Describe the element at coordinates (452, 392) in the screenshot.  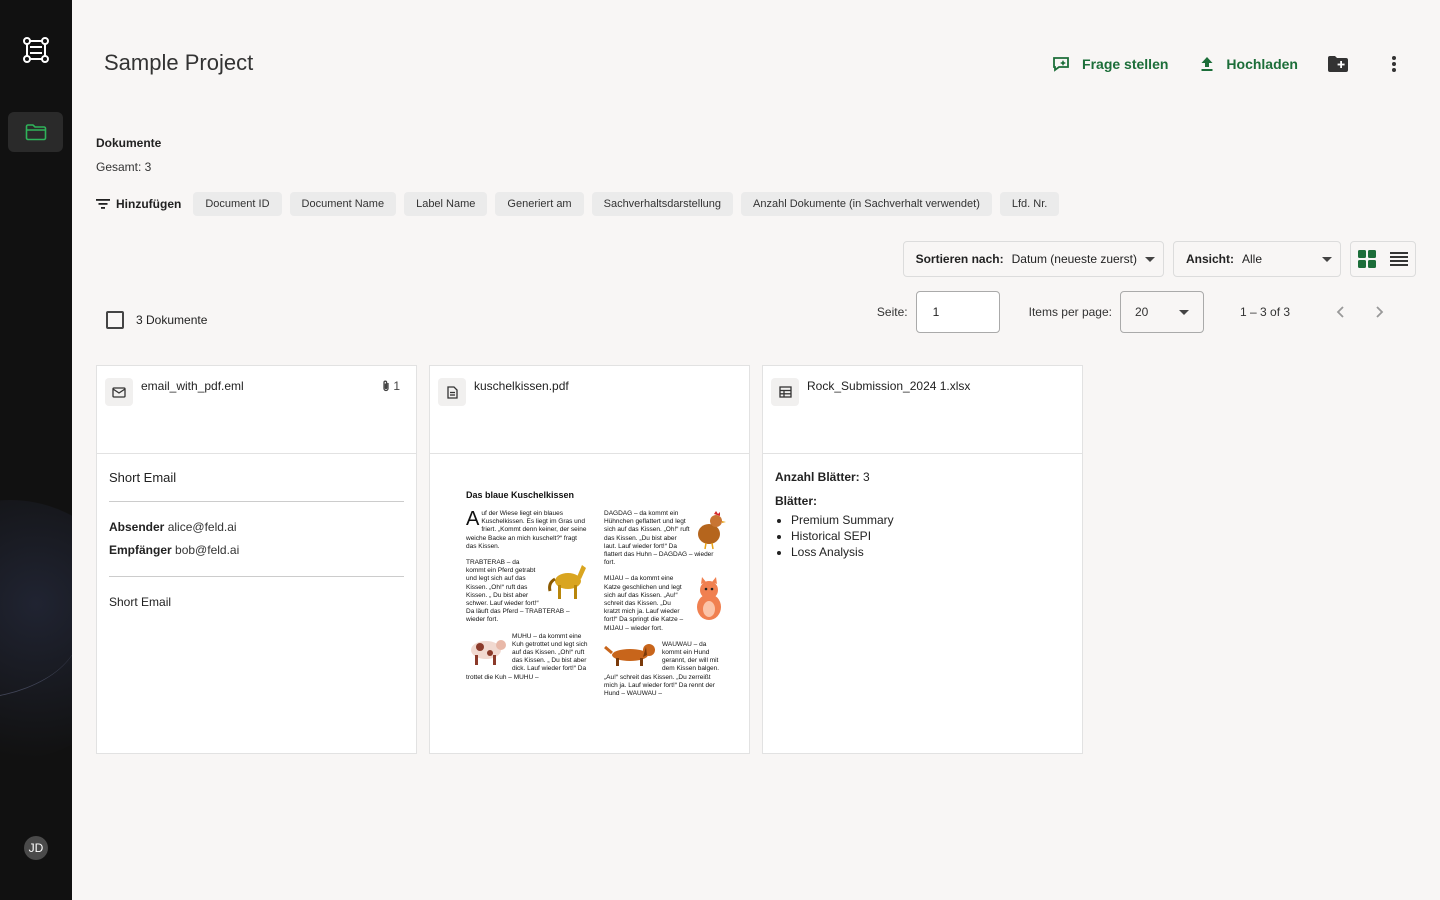
I see `document-icon` at that location.